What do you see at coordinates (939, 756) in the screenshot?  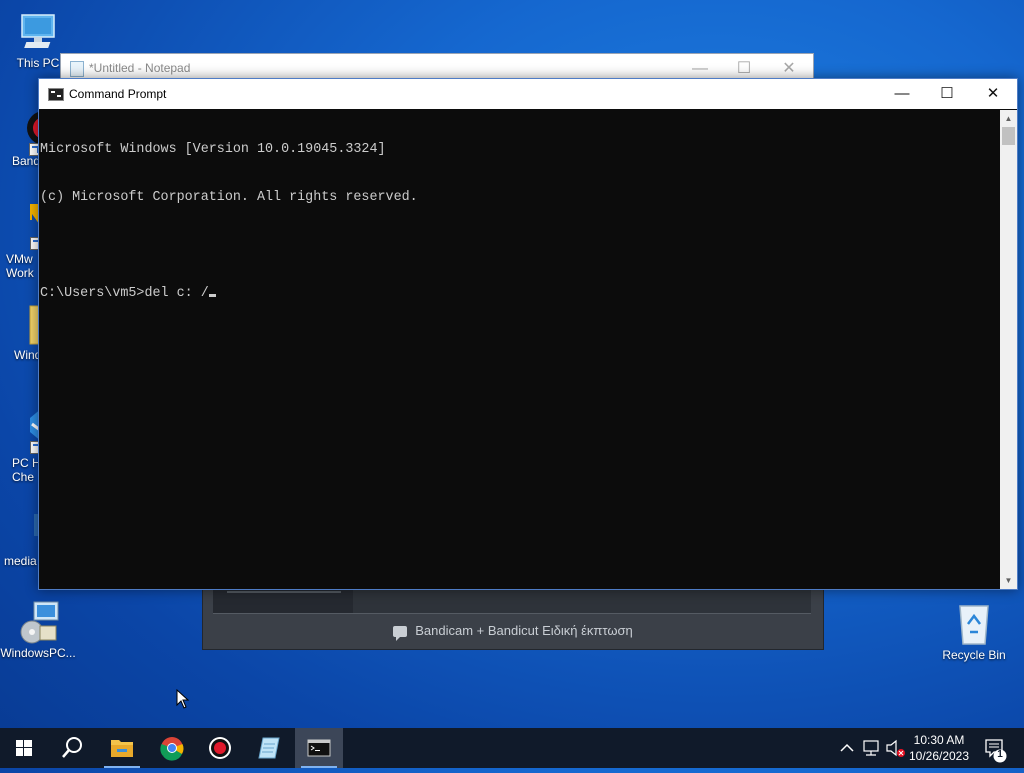 I see `clock-date: 10/26/2023` at bounding box center [939, 756].